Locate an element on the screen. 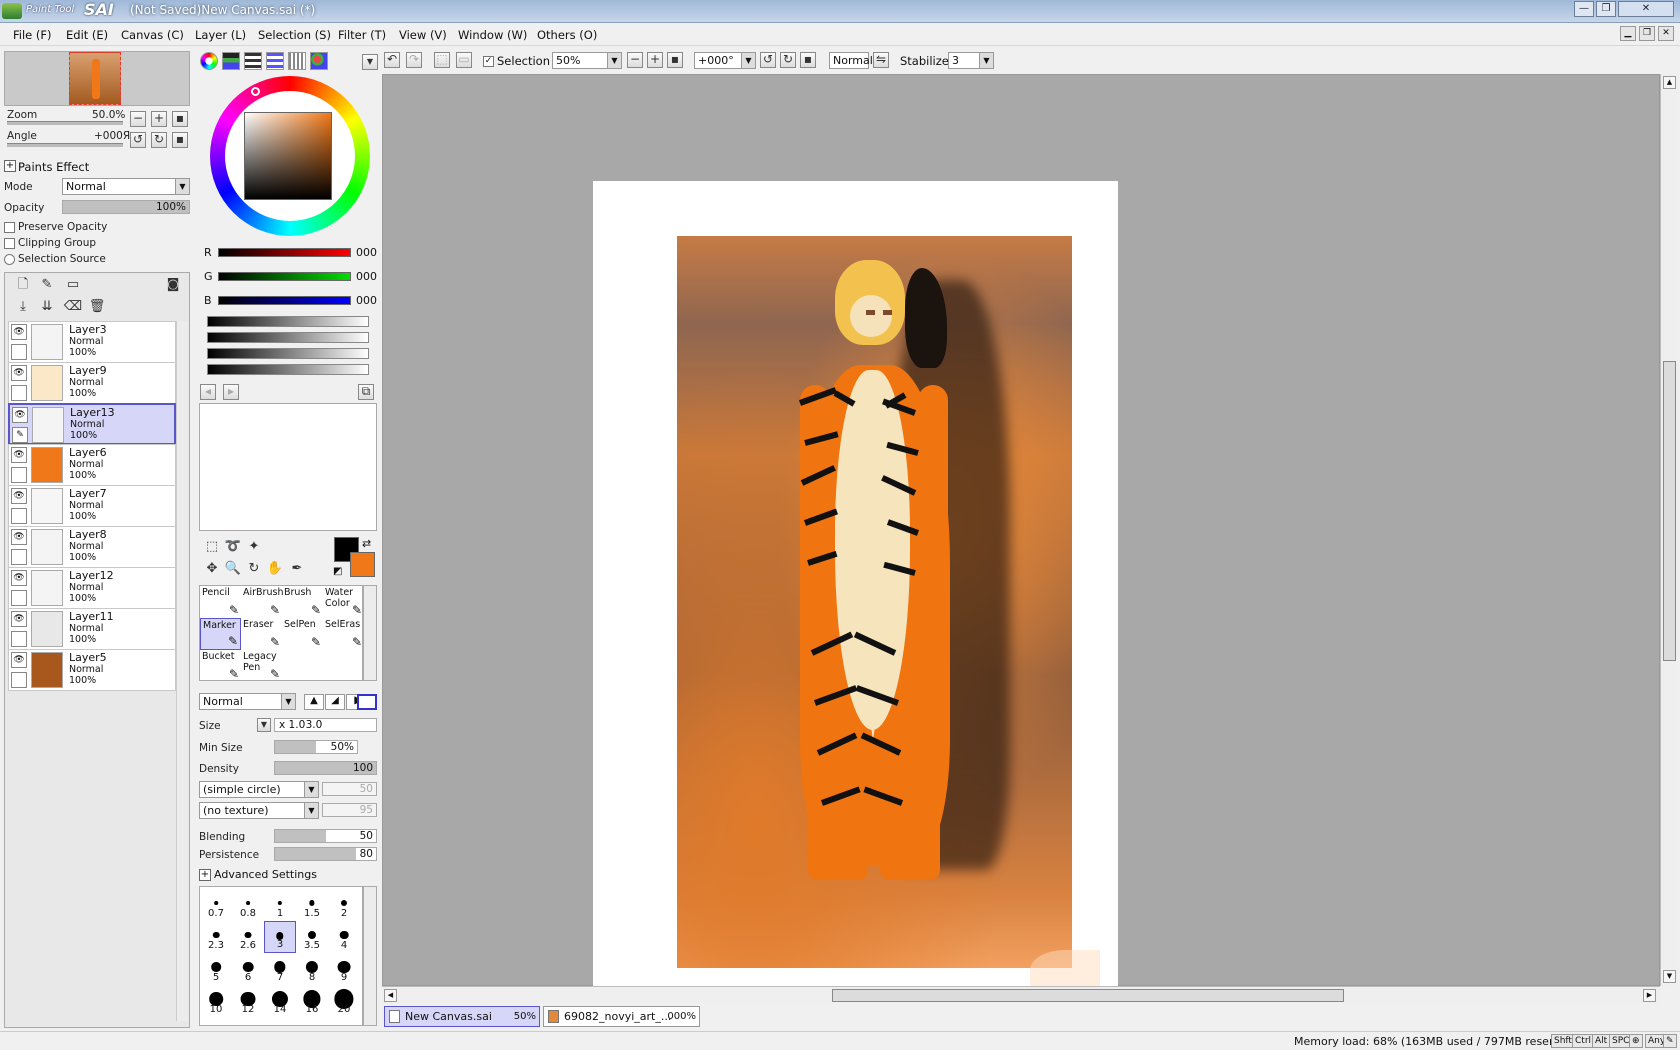  scroll-up-icon: ▲ is located at coordinates (1669, 82).